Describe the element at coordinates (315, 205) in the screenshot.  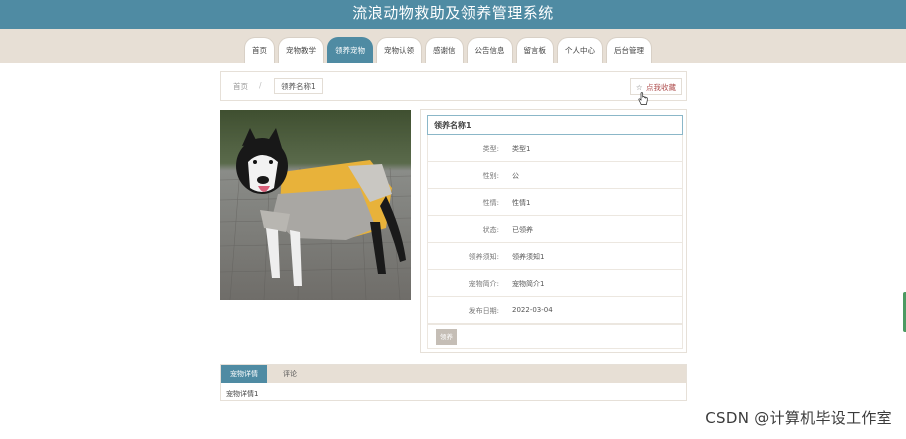
I see `pet-photo` at that location.